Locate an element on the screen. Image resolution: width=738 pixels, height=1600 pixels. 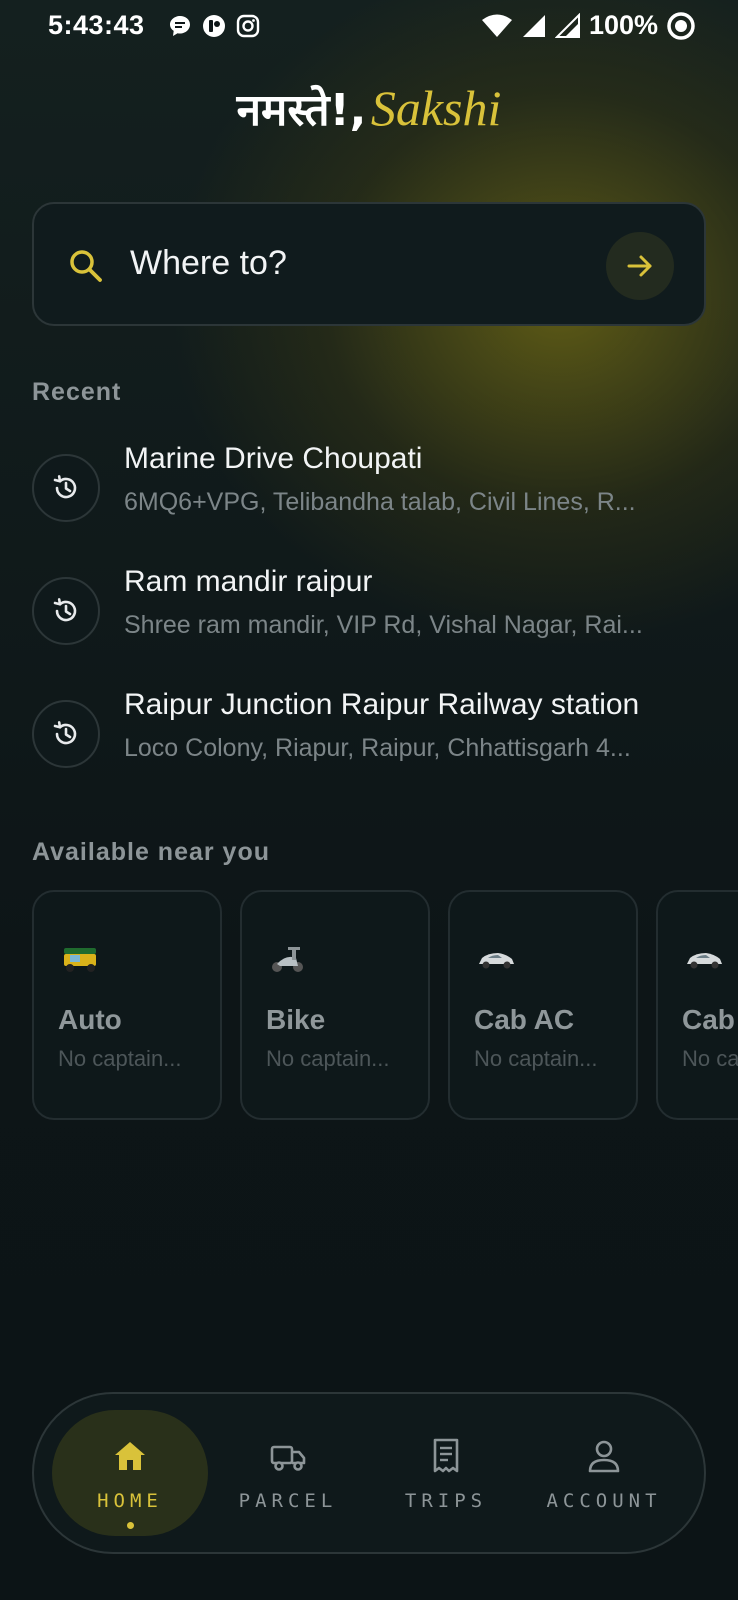
vehicle-card-cab: Cab No ca is located at coordinates (697, 1005).